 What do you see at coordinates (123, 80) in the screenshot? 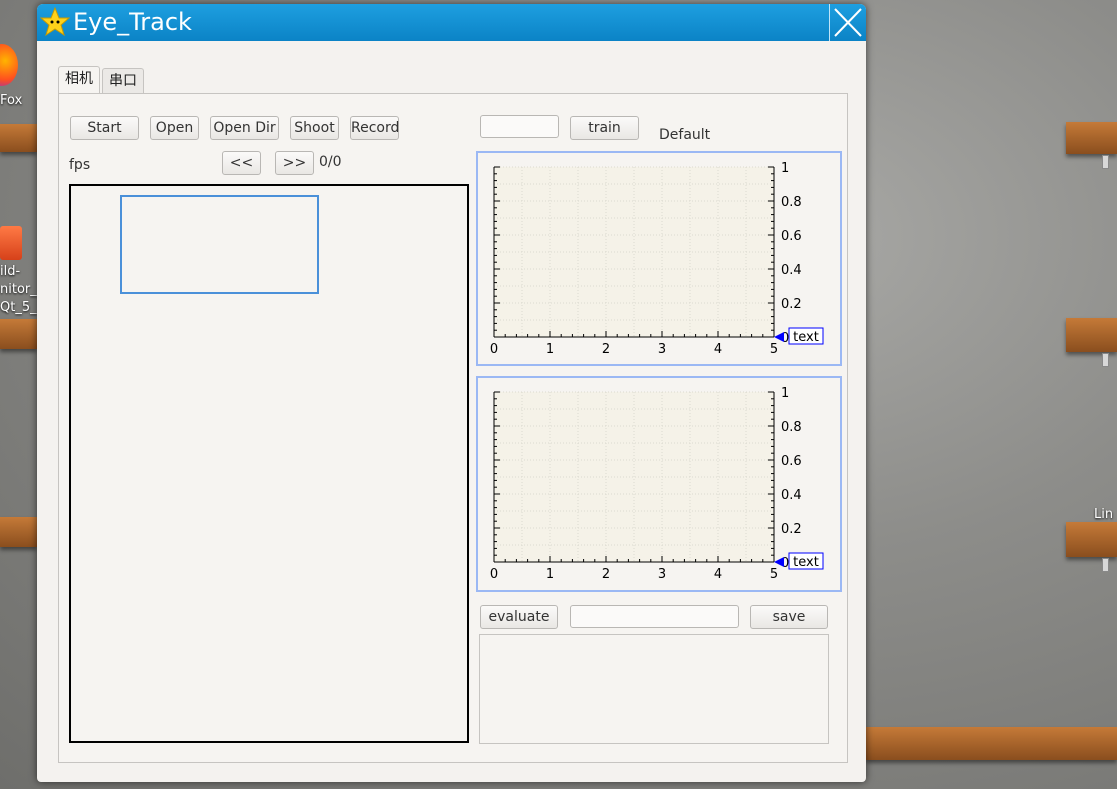
I see `tab-serial: 串口` at bounding box center [123, 80].